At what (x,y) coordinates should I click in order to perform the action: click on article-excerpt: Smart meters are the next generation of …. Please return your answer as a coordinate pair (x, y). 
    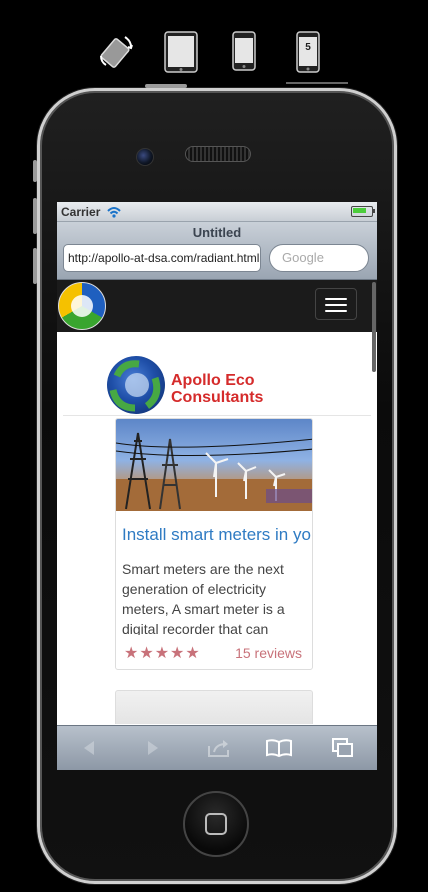
    Looking at the image, I should click on (203, 598).